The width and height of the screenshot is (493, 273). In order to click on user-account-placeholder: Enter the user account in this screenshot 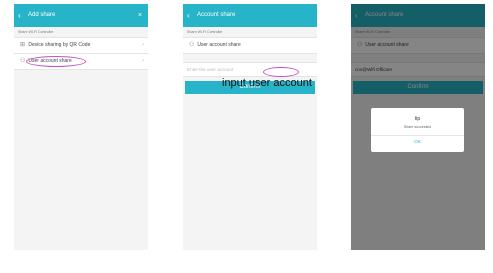, I will do `click(210, 69)`.